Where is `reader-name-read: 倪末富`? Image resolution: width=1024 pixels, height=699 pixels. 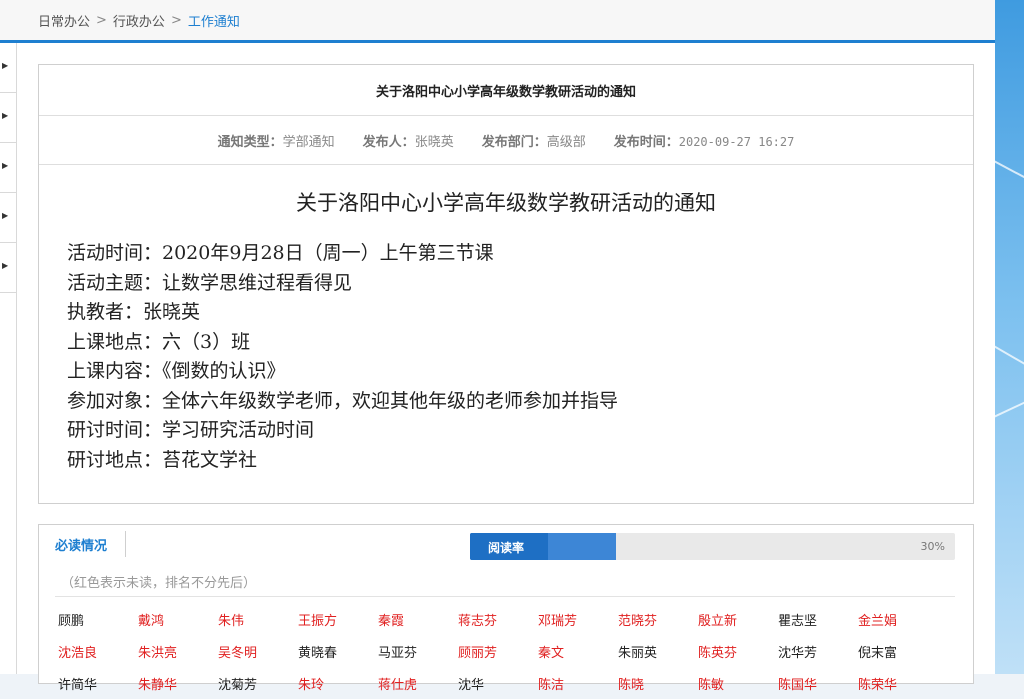 reader-name-read: 倪末富 is located at coordinates (878, 653).